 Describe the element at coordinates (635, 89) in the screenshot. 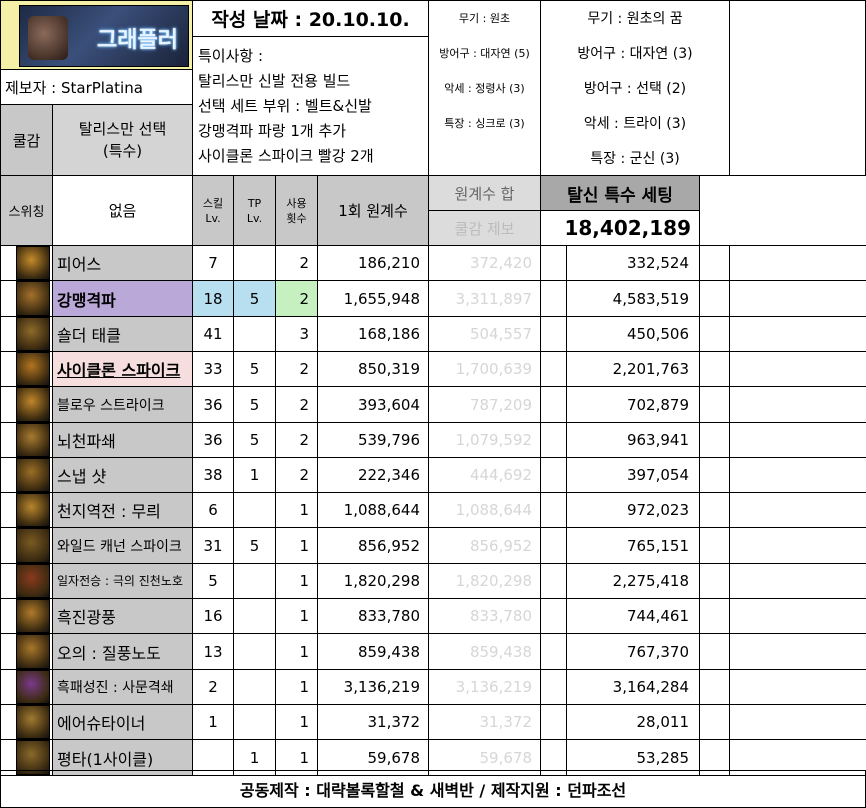

I see `set-right-item: 방어구 : 선택 (2)` at that location.